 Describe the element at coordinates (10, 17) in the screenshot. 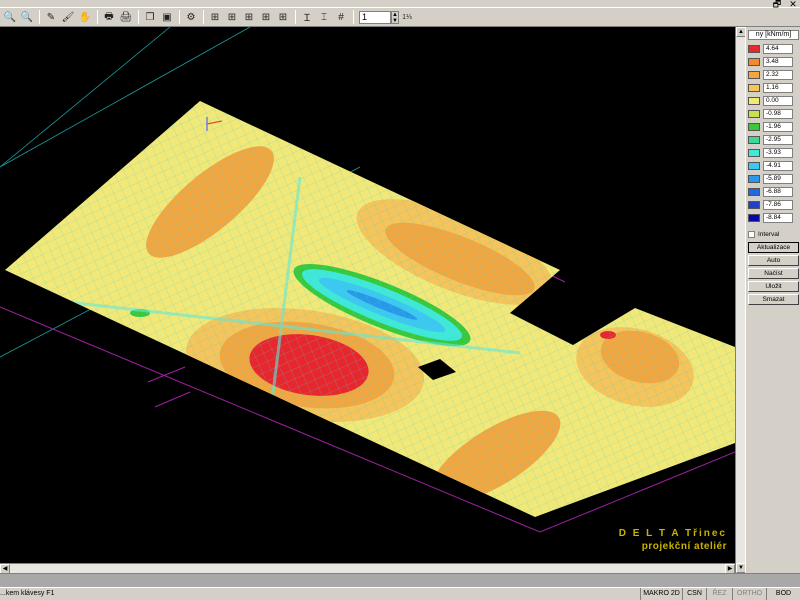

I see `zoom-in-icon: 🔍` at that location.